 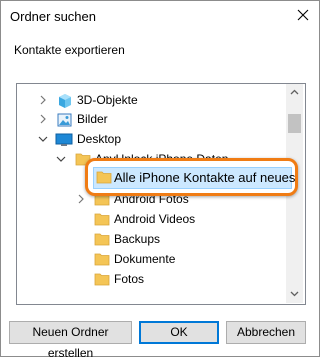 I want to click on 3d-objects-icon, so click(x=65, y=101).